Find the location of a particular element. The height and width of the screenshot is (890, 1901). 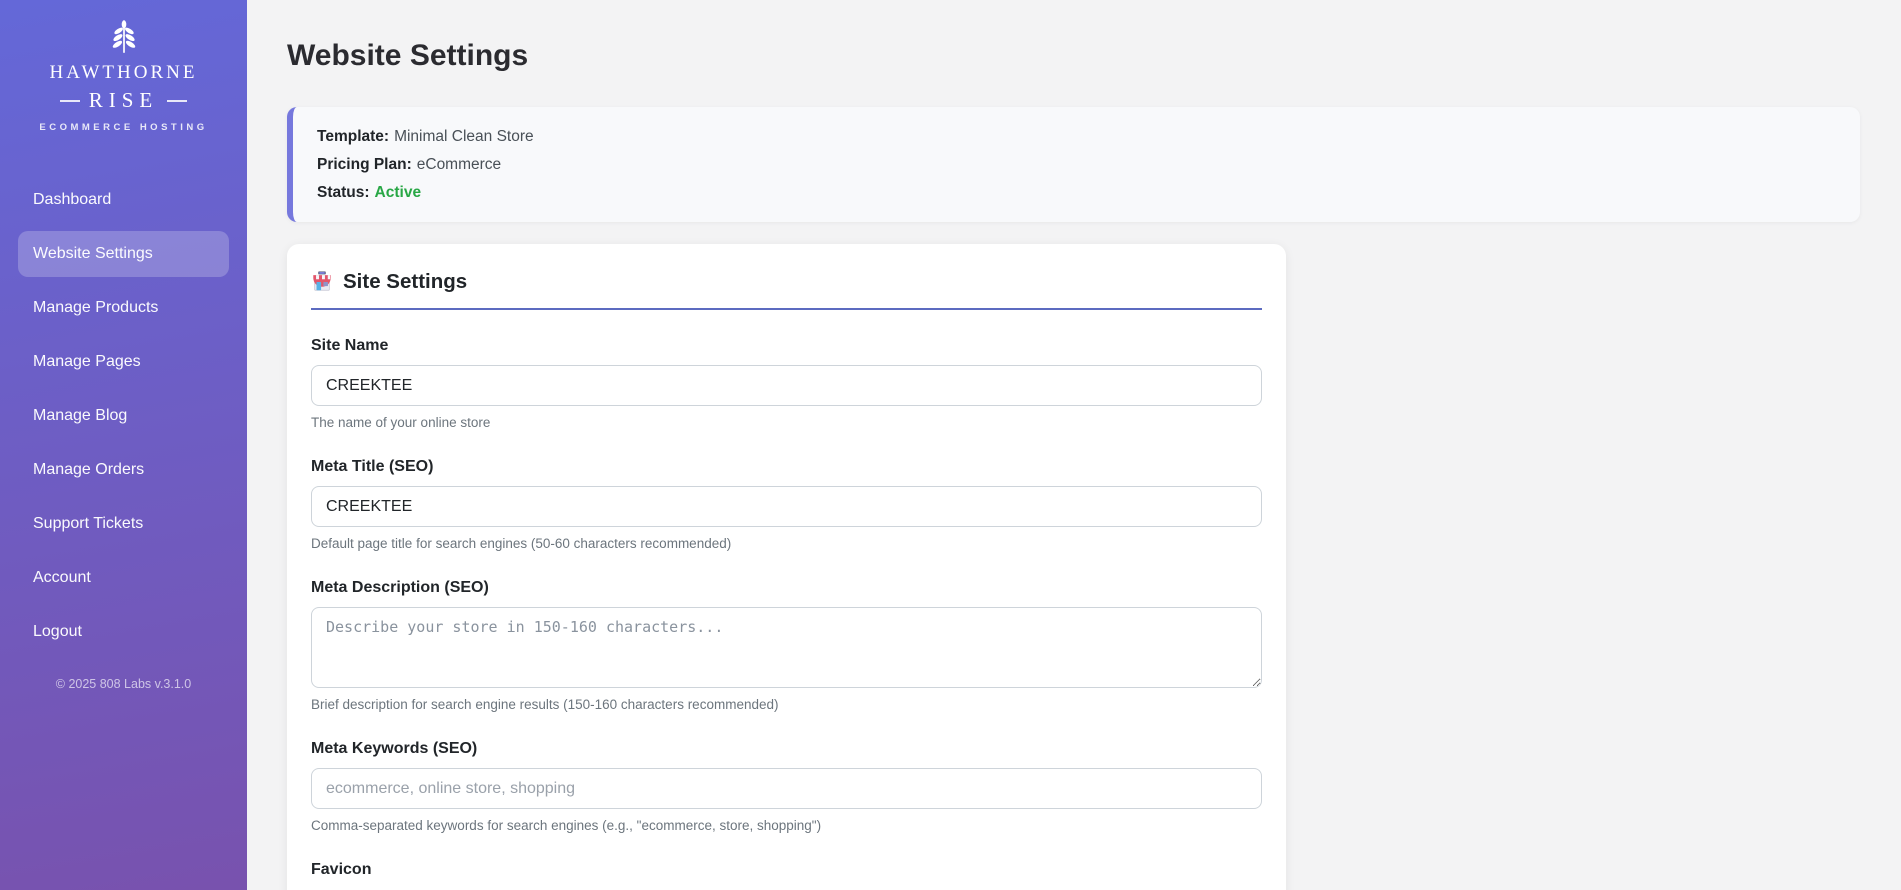

sidebar-item-manage-products: Manage Products is located at coordinates (123, 308).